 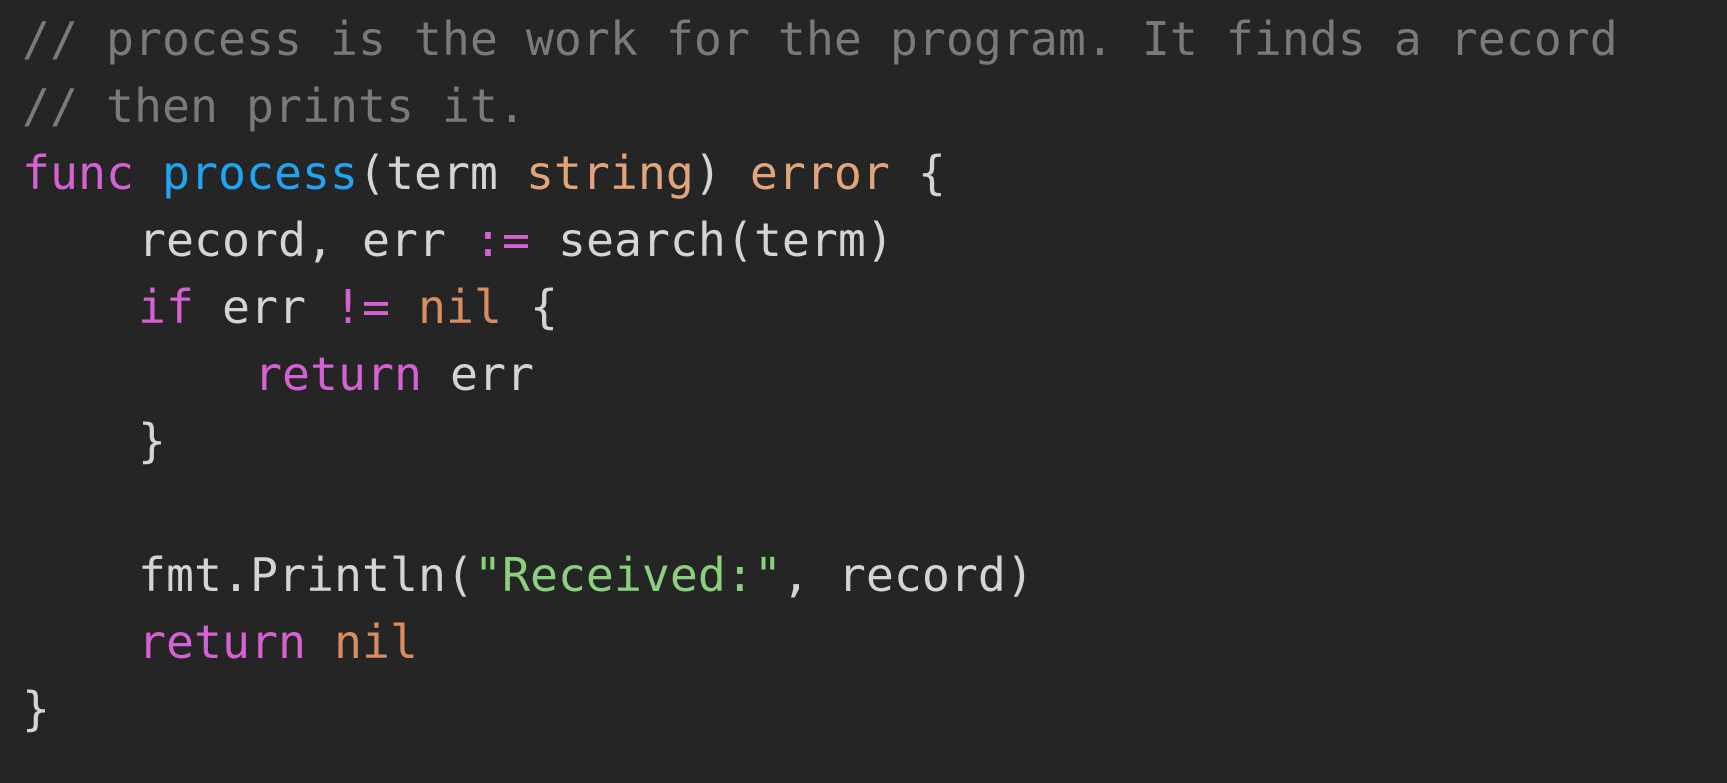 What do you see at coordinates (874, 106) in the screenshot?
I see `code-line: // then prints it.` at bounding box center [874, 106].